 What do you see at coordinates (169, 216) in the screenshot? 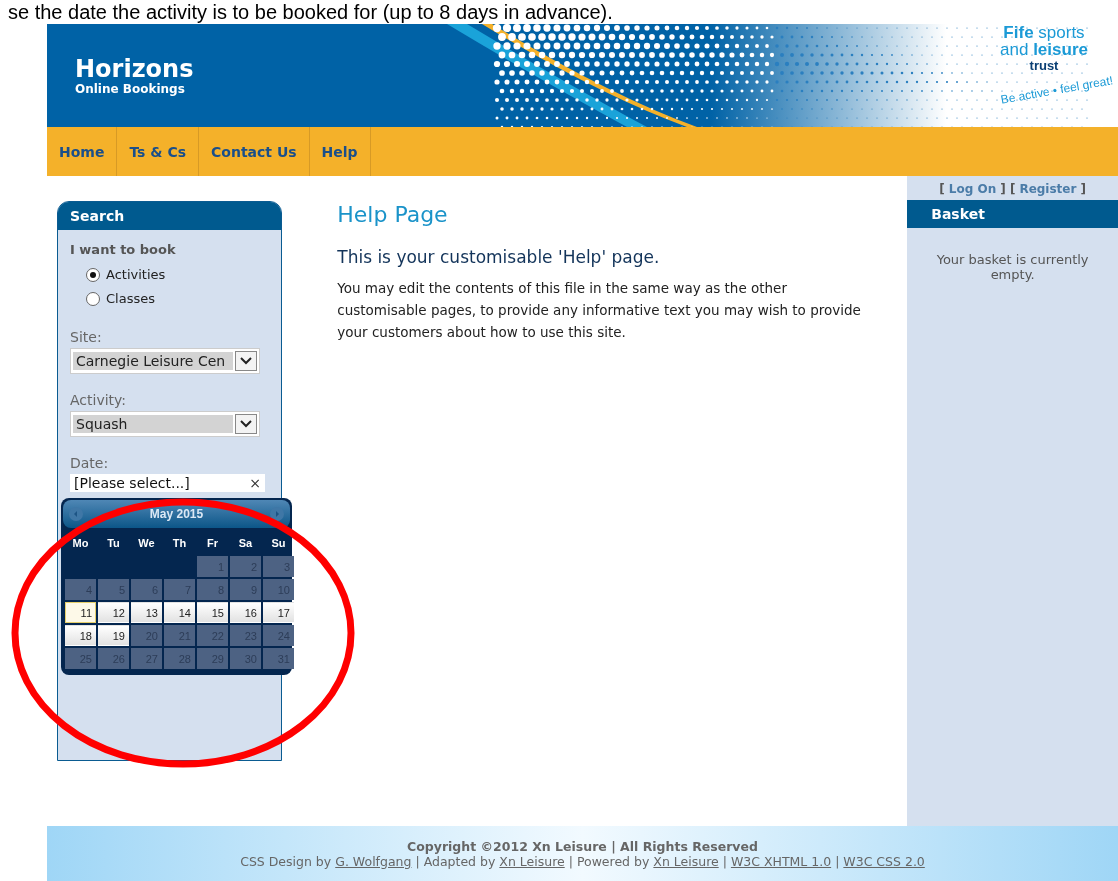
I see `panel-title: Search` at bounding box center [169, 216].